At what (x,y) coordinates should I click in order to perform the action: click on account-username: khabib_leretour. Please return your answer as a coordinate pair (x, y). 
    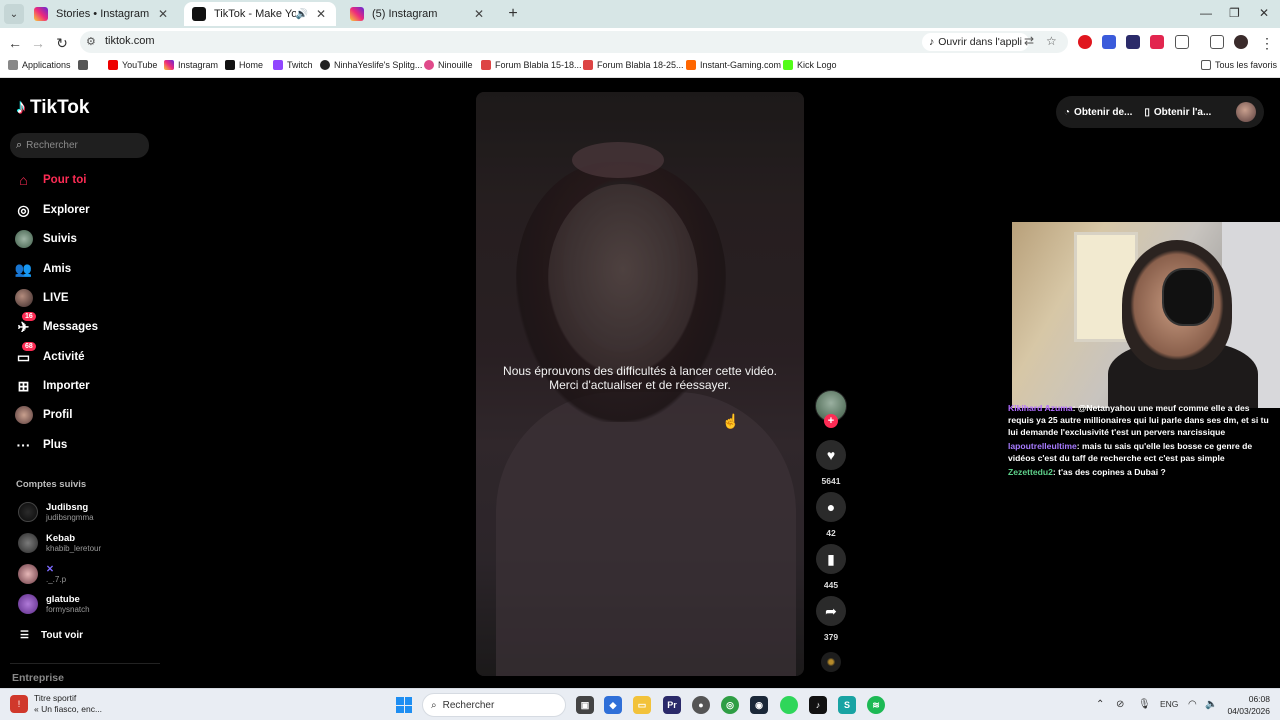
    Looking at the image, I should click on (74, 548).